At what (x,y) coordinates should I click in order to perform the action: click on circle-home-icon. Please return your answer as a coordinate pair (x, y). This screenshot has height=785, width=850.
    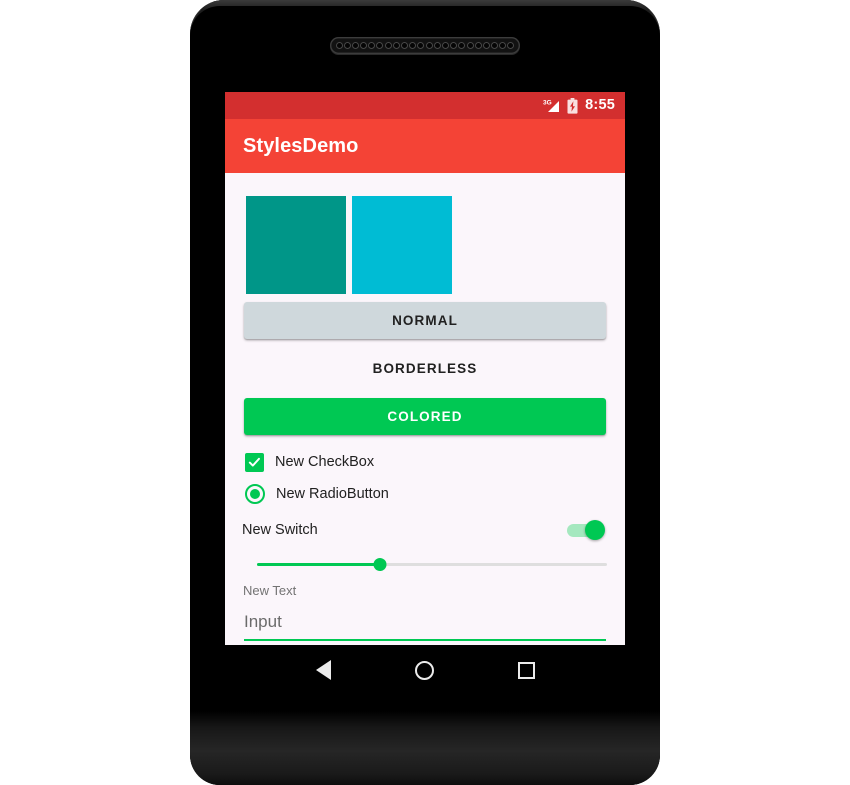
    Looking at the image, I should click on (425, 670).